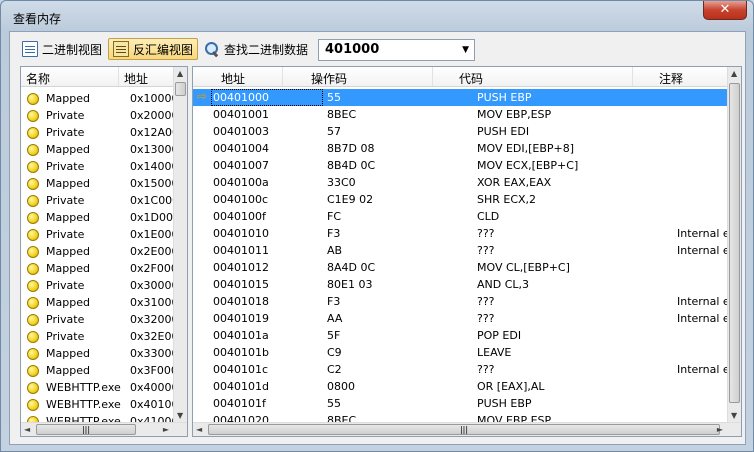 The width and height of the screenshot is (754, 452). Describe the element at coordinates (467, 267) in the screenshot. I see `disassembly-row: 00401012 8A4D 0C MOV CL,[EBP+C]` at that location.